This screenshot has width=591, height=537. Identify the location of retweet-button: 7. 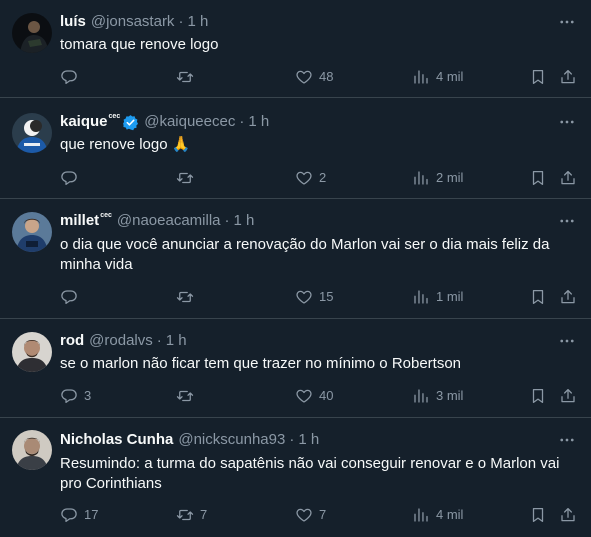
(191, 515).